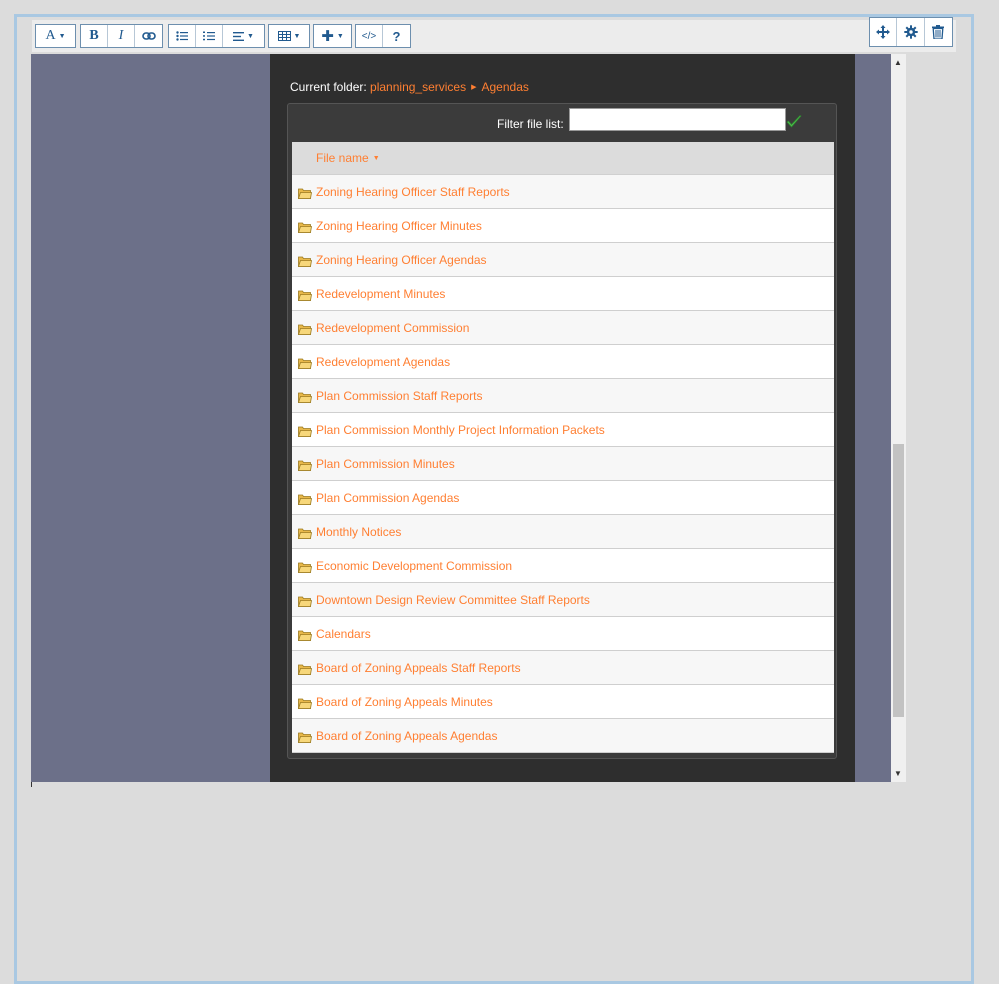 The image size is (999, 984). Describe the element at coordinates (401, 260) in the screenshot. I see `folder-name: Zoning Hearing Officer Agendas` at that location.